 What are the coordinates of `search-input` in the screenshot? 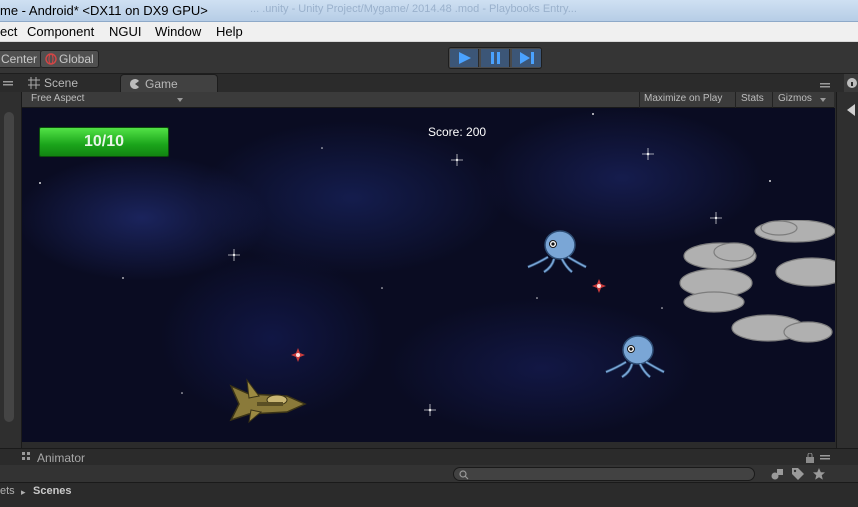 It's located at (604, 474).